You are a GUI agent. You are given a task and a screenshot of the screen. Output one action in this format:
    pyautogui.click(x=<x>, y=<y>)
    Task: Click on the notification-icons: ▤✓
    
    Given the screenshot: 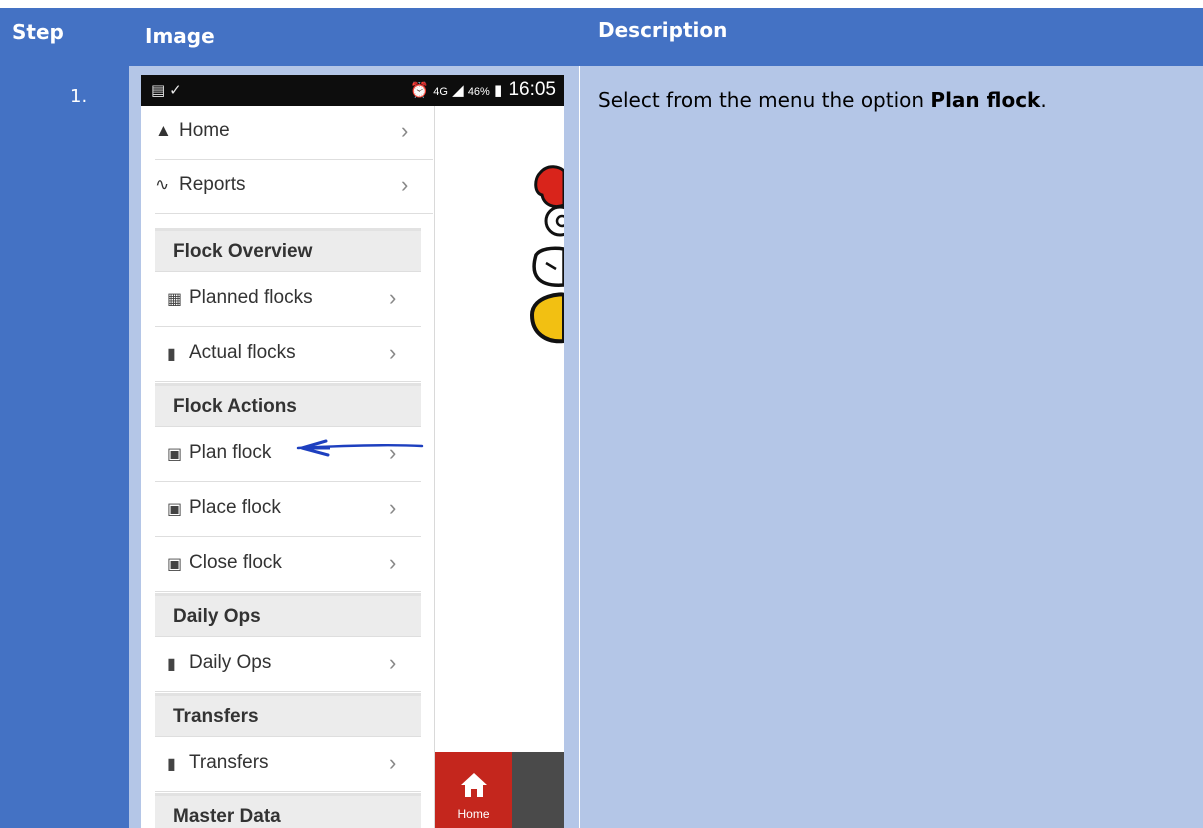 What is the action you would take?
    pyautogui.click(x=168, y=90)
    